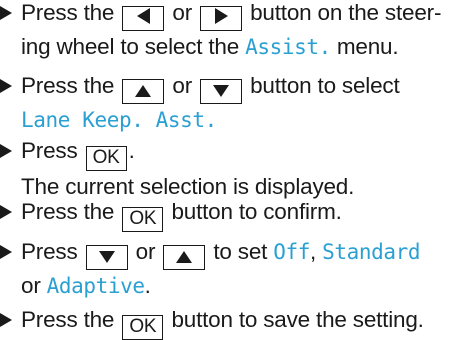 Image resolution: width=462 pixels, height=340 pixels. I want to click on left-arrow-key, so click(143, 18).